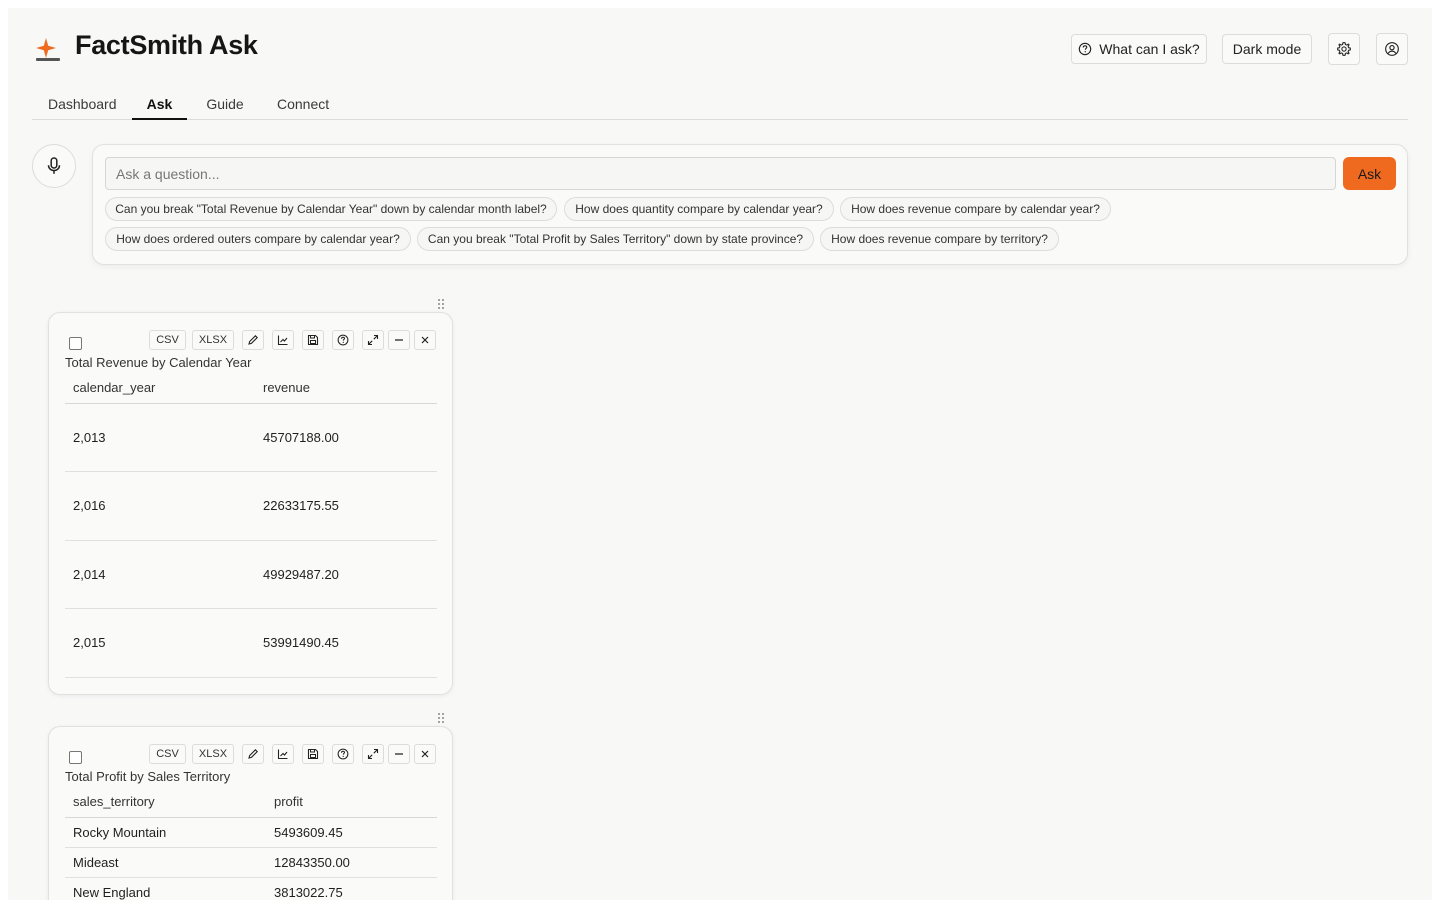 This screenshot has height=900, width=1440. What do you see at coordinates (346, 388) in the screenshot?
I see `column-header: revenue` at bounding box center [346, 388].